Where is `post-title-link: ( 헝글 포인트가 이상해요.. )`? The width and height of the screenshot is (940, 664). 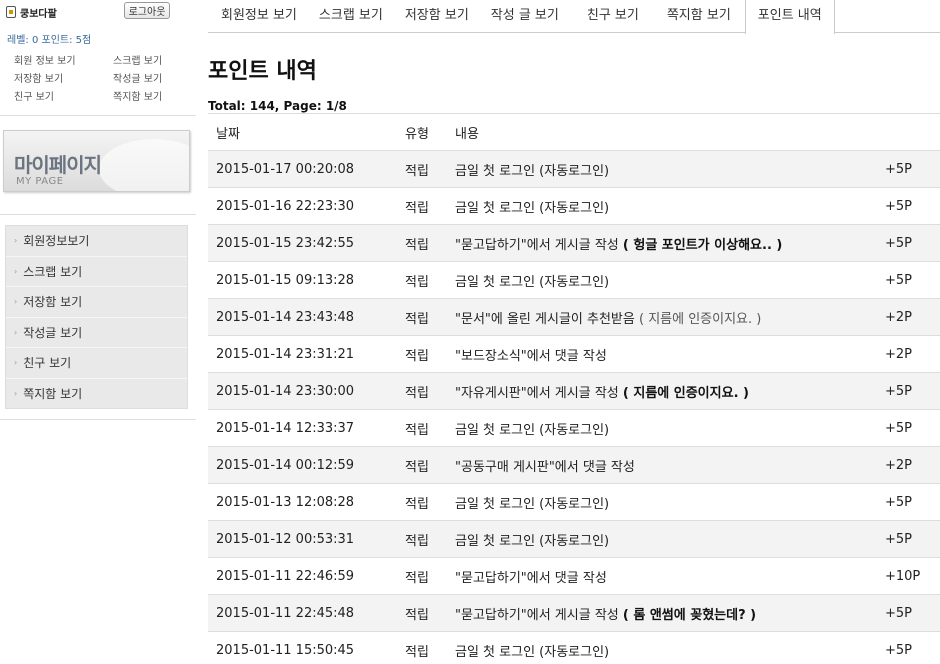
post-title-link: ( 헝글 포인트가 이상해요.. ) is located at coordinates (702, 245).